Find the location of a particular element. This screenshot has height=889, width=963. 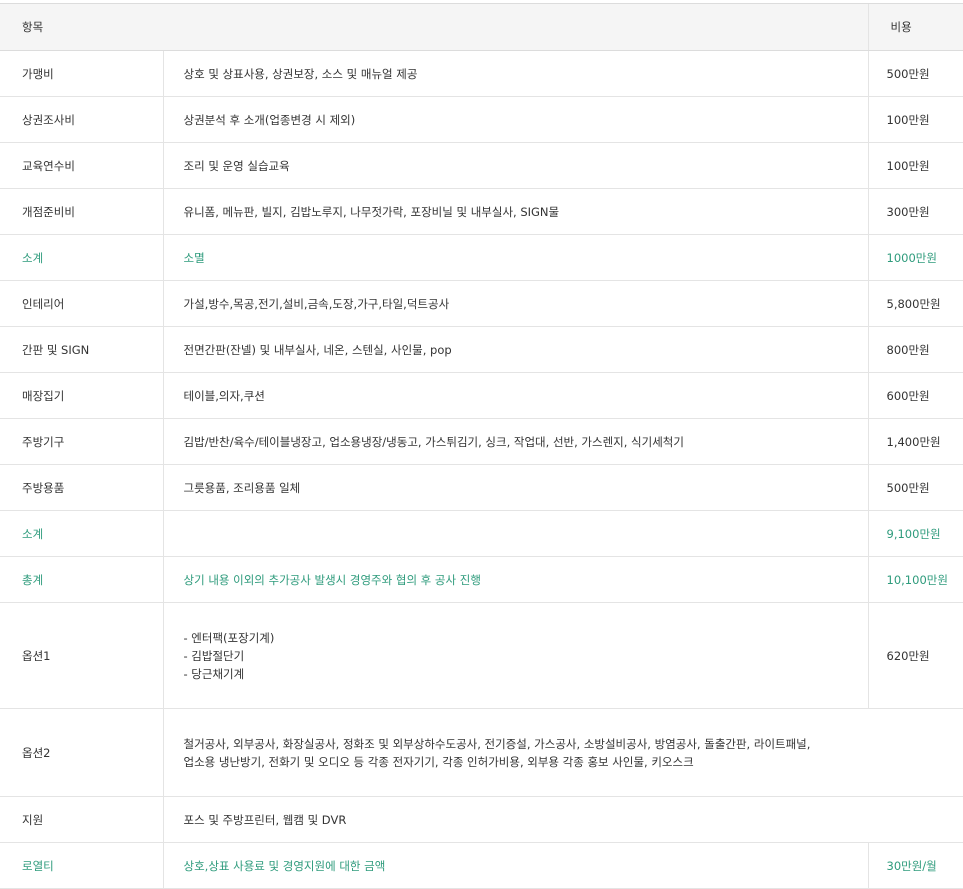

row-desc: 포스 및 주방프린터, 웹캠 및 DVR is located at coordinates (563, 820).